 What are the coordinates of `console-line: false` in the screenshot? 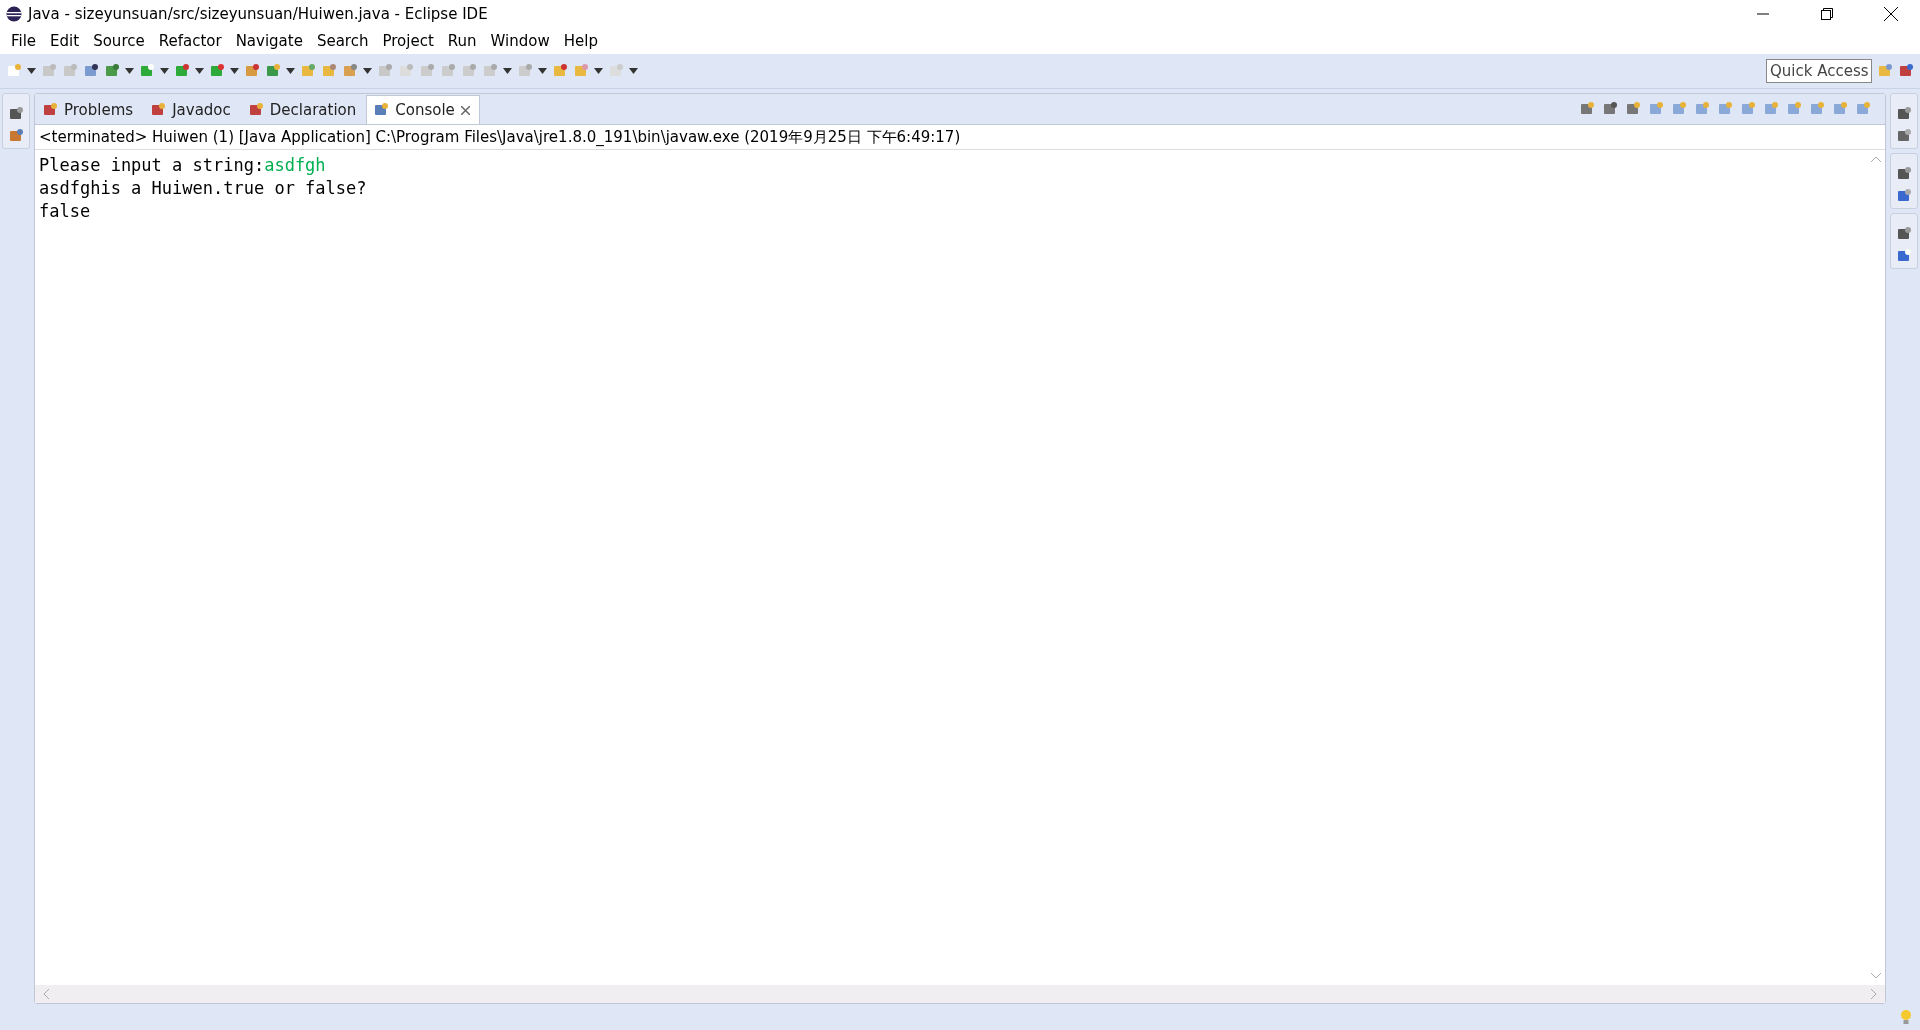 It's located at (65, 211).